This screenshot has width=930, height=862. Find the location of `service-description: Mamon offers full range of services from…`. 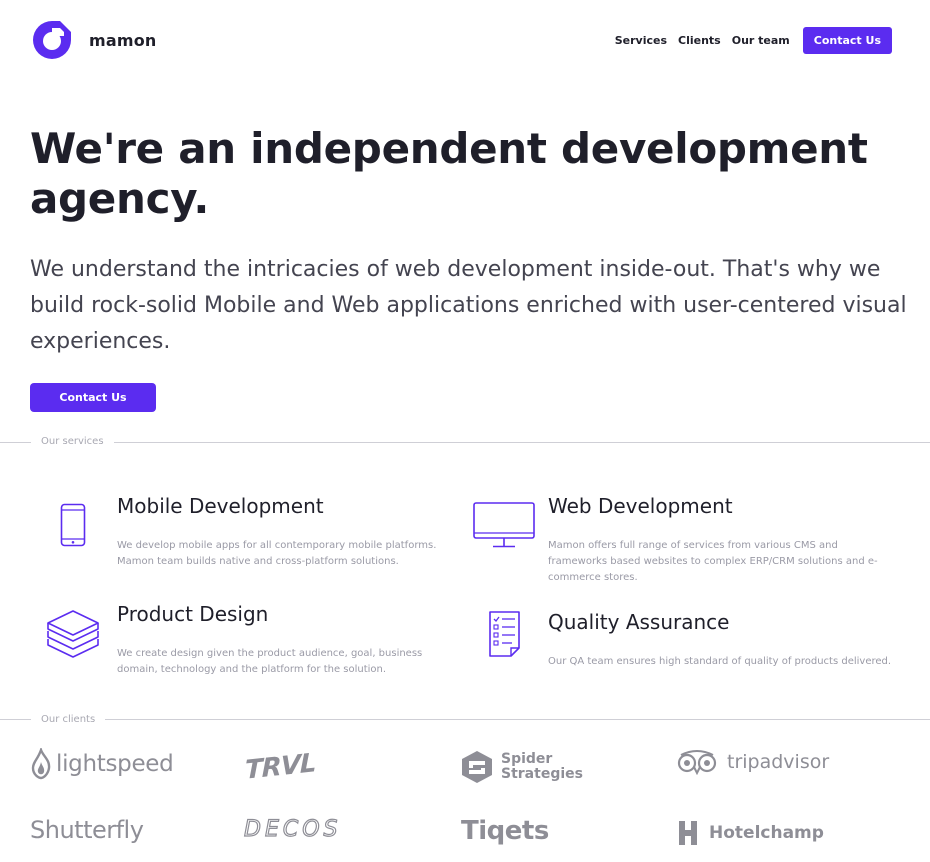

service-description: Mamon offers full range of services from… is located at coordinates (713, 561).